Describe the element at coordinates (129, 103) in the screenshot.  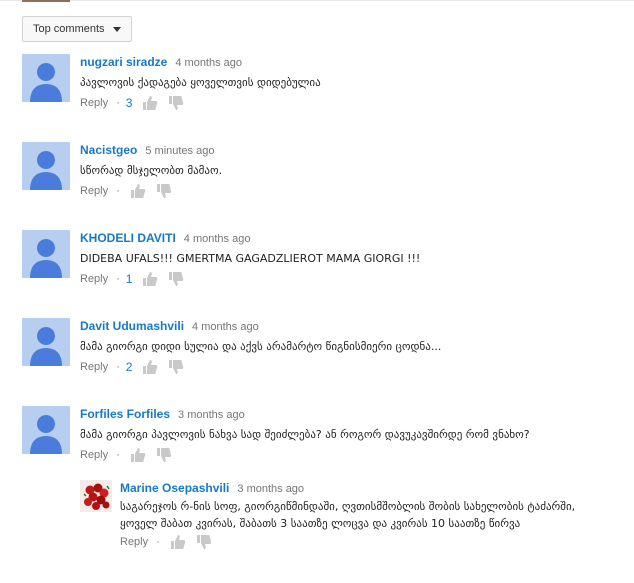
I see `like-count: 3` at that location.